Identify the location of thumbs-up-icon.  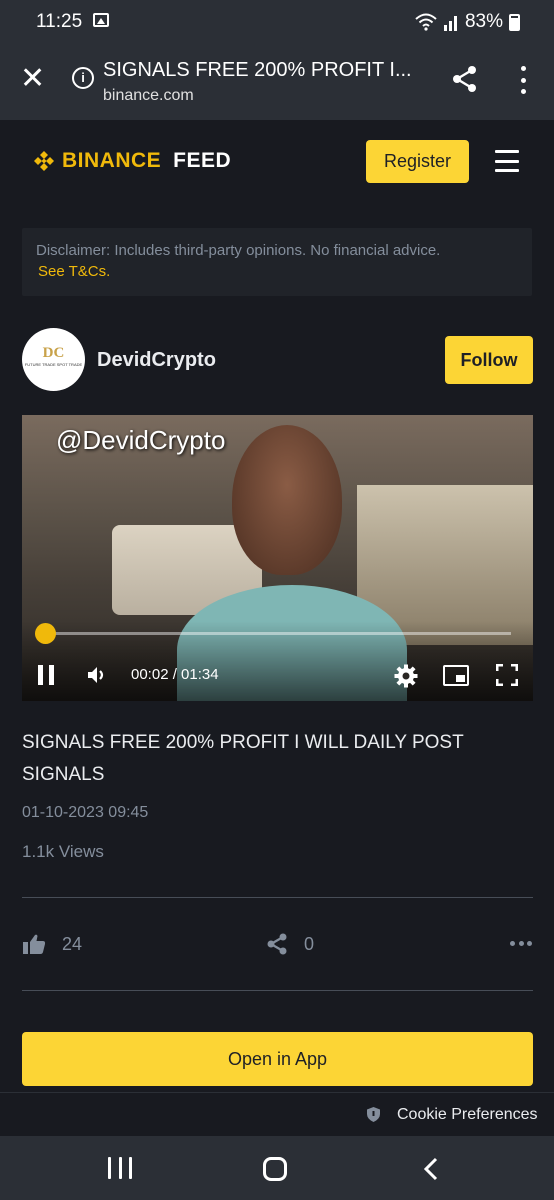
(34, 944).